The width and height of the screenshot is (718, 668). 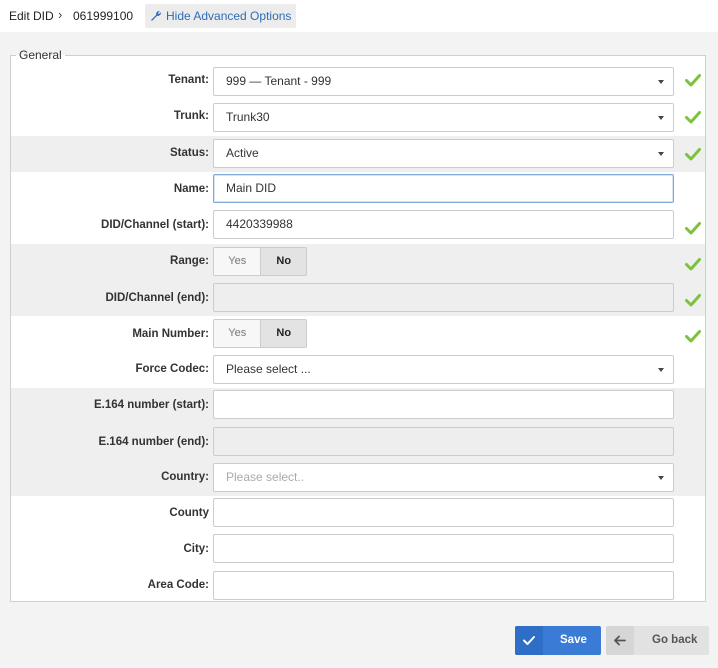 I want to click on arrow-left-icon, so click(x=620, y=640).